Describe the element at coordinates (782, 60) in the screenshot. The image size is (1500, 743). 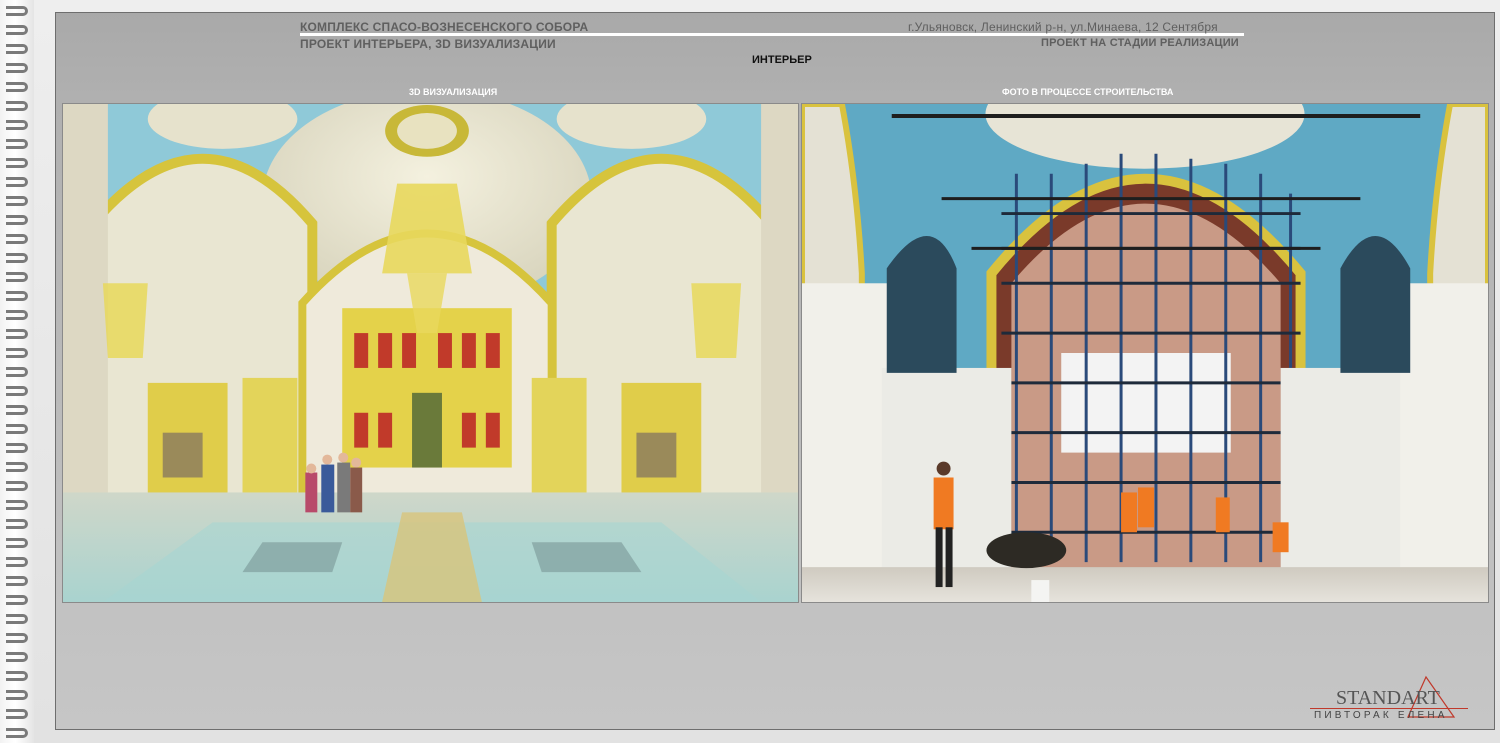
I see `section-title: ИНТЕРЬЕР` at that location.